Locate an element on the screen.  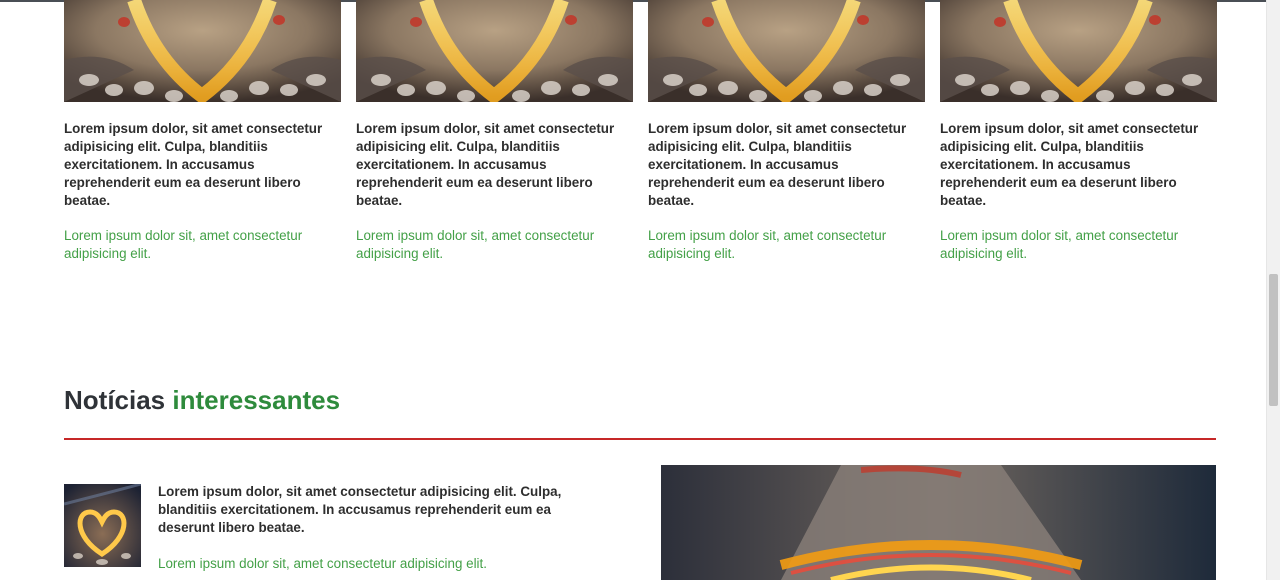
news-thumbnail is located at coordinates (102, 525).